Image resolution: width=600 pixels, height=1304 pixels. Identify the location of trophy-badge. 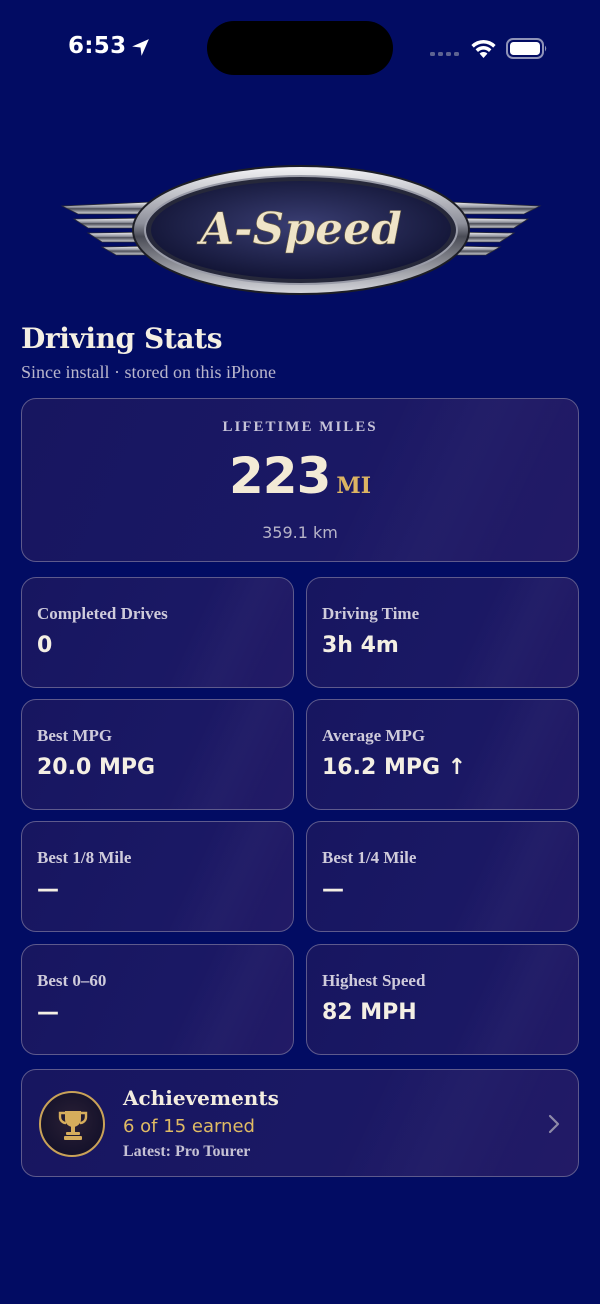
(72, 1124).